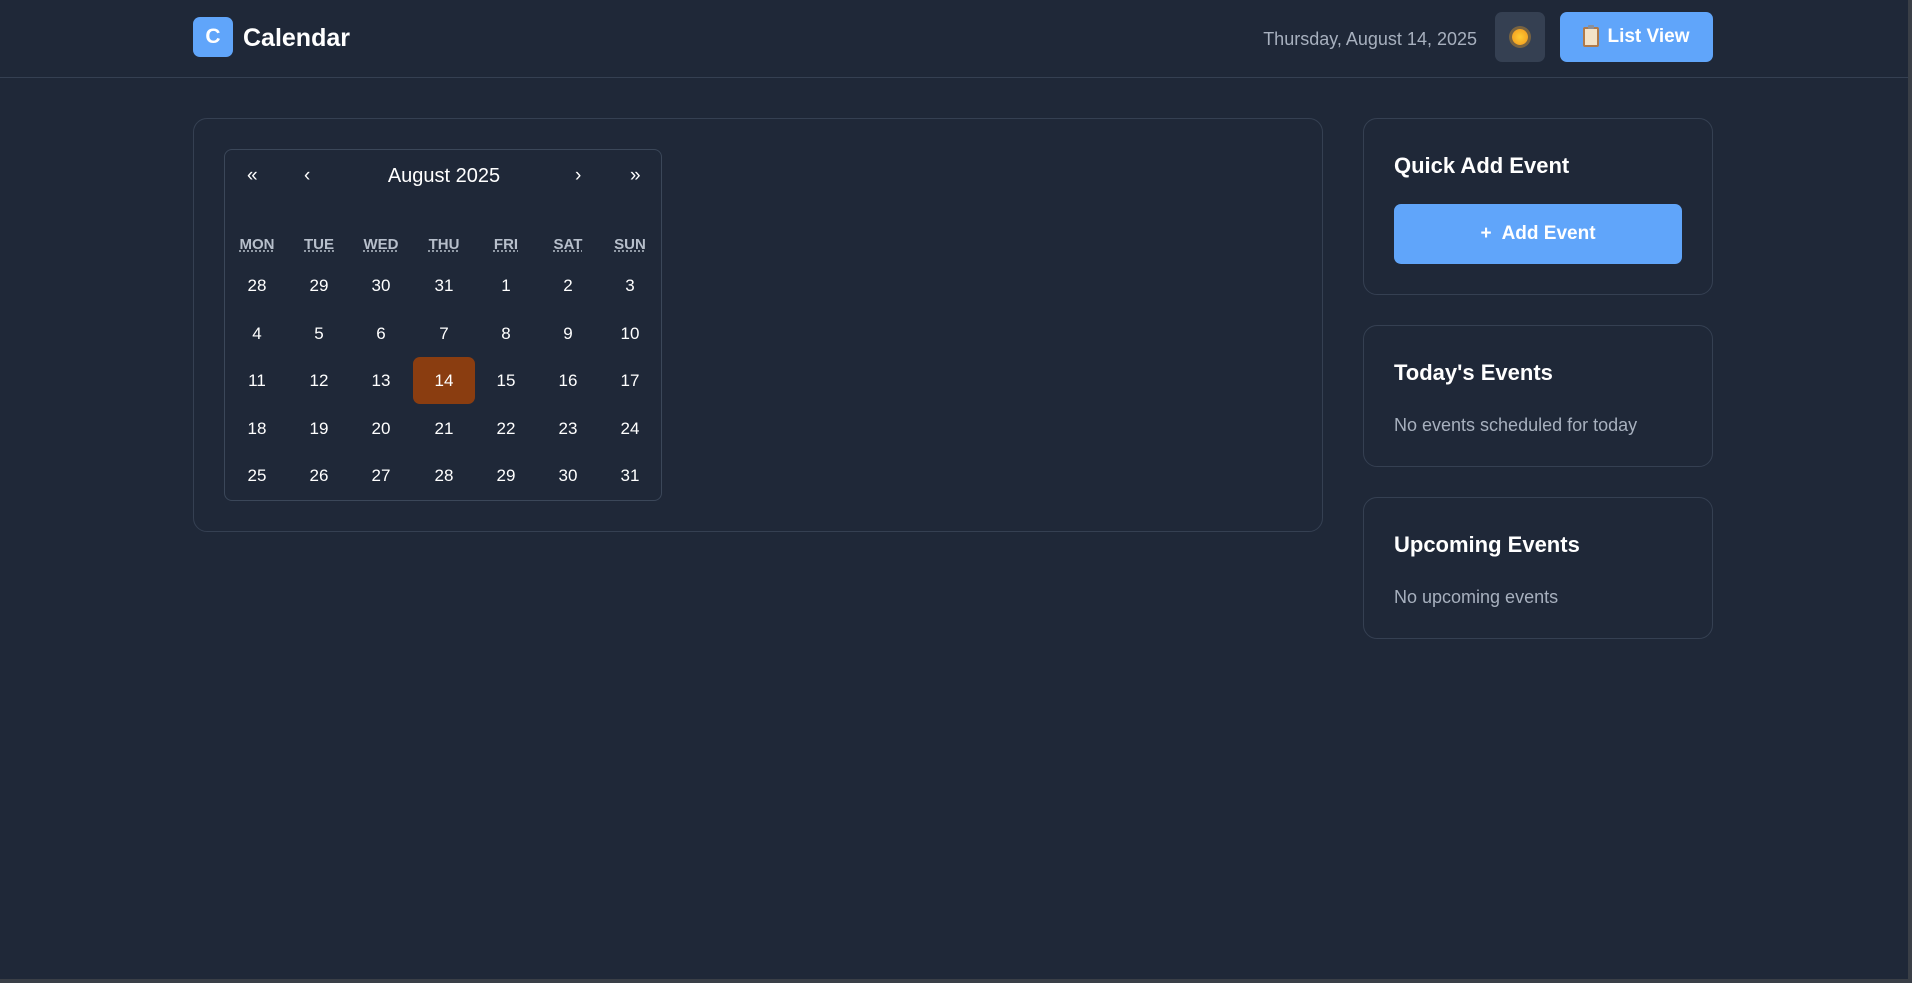 Image resolution: width=1912 pixels, height=983 pixels. Describe the element at coordinates (257, 475) in the screenshot. I see `day-cell: 25` at that location.